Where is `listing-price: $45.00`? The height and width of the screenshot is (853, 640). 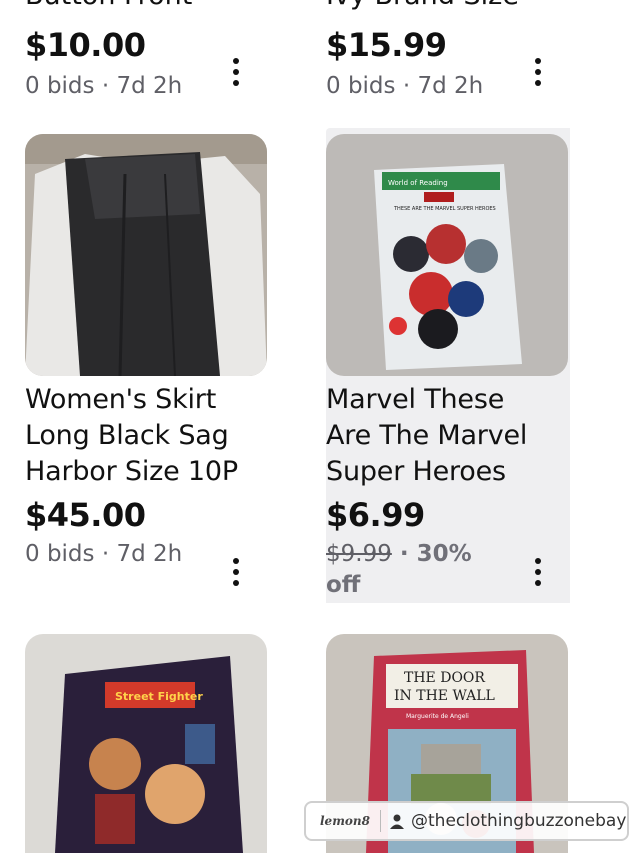 listing-price: $45.00 is located at coordinates (85, 515).